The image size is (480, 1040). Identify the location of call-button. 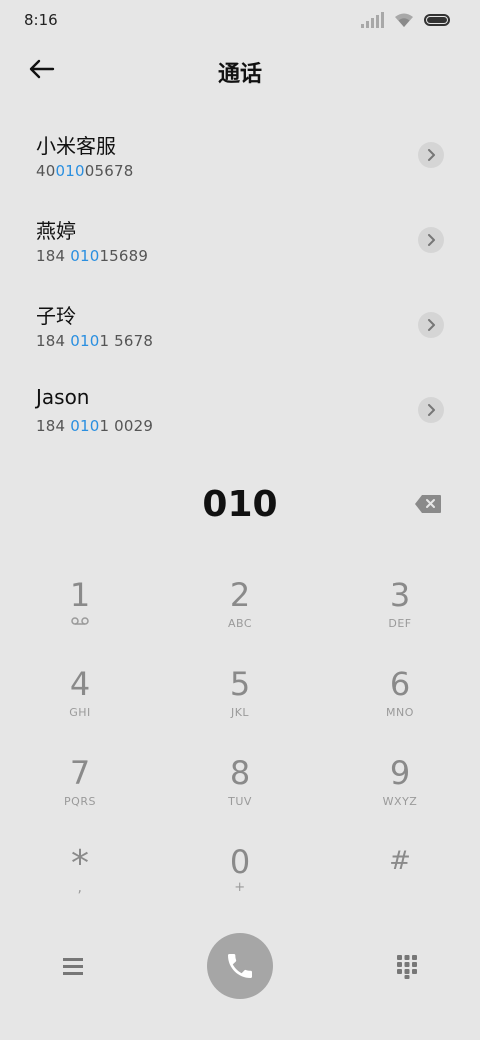
(240, 966).